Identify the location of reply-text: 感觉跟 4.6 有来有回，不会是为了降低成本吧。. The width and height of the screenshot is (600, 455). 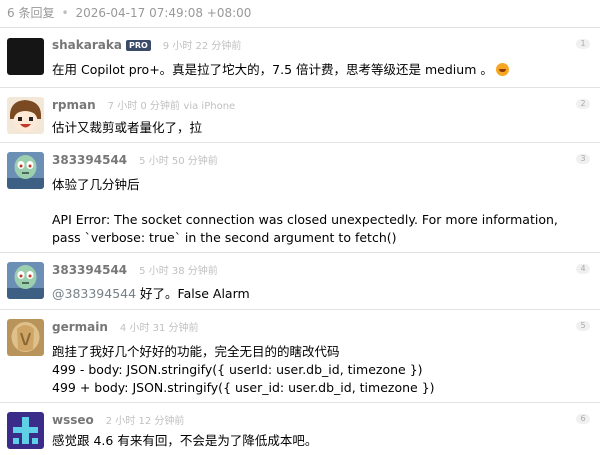
(185, 440).